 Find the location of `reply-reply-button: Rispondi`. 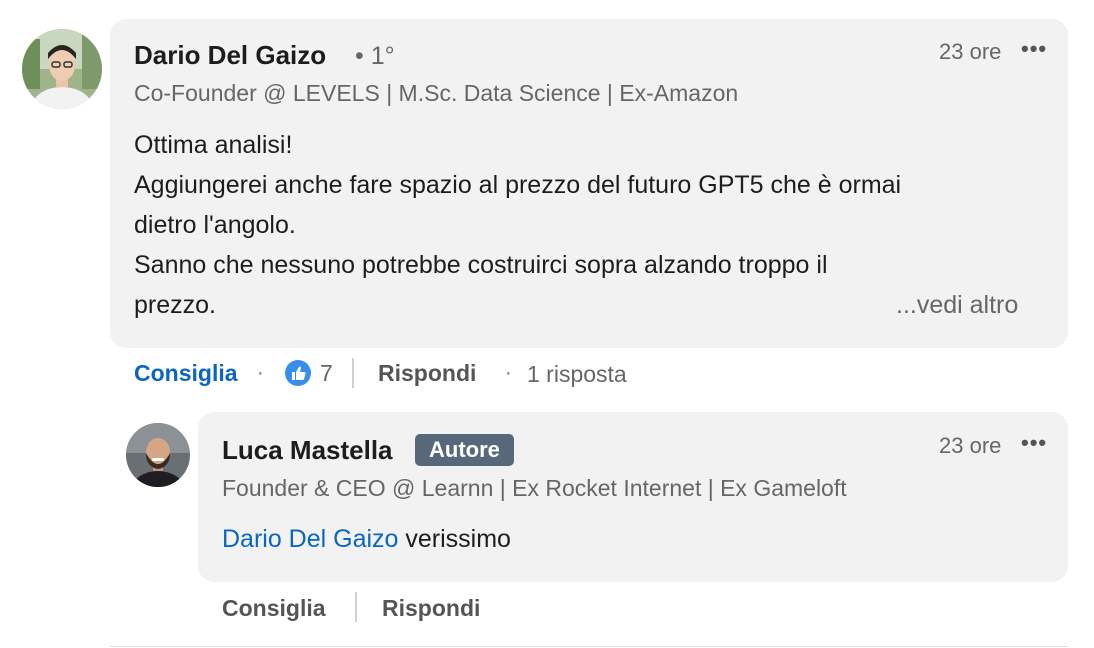

reply-reply-button: Rispondi is located at coordinates (431, 608).